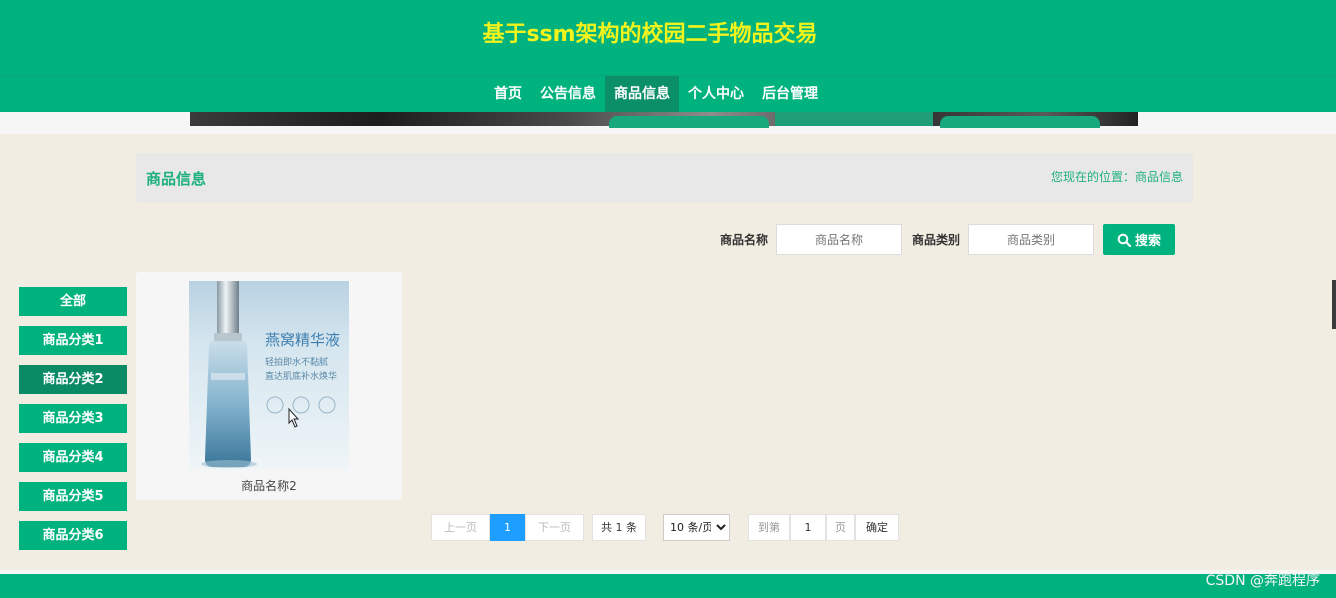  I want to click on footer, so click(668, 584).